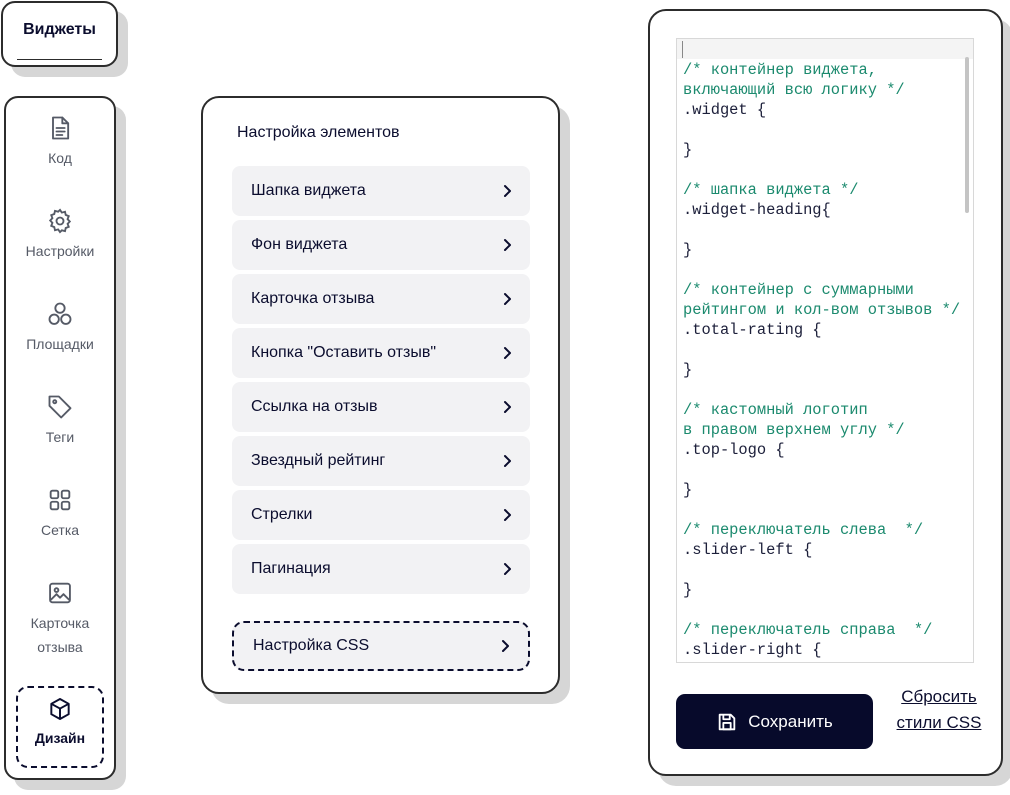 This screenshot has height=795, width=1010. I want to click on sidebar-item-label: Настройки, so click(60, 251).